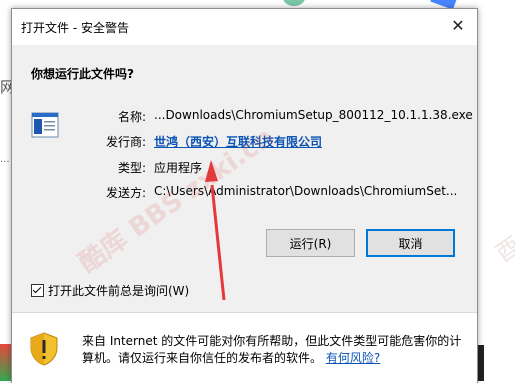 The height and width of the screenshot is (383, 515). I want to click on publisher-link: 世鸿（西安）互联科技有限公司, so click(238, 141).